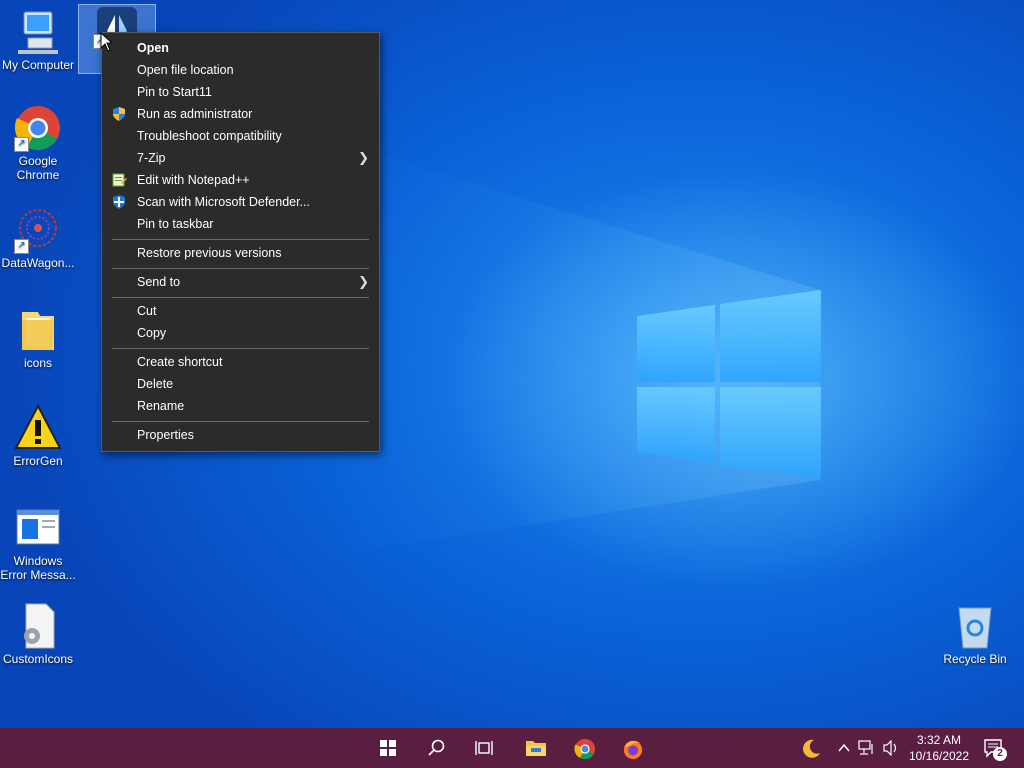 Image resolution: width=1024 pixels, height=768 pixels. Describe the element at coordinates (240, 384) in the screenshot. I see `menu-item-delete: Delete` at that location.